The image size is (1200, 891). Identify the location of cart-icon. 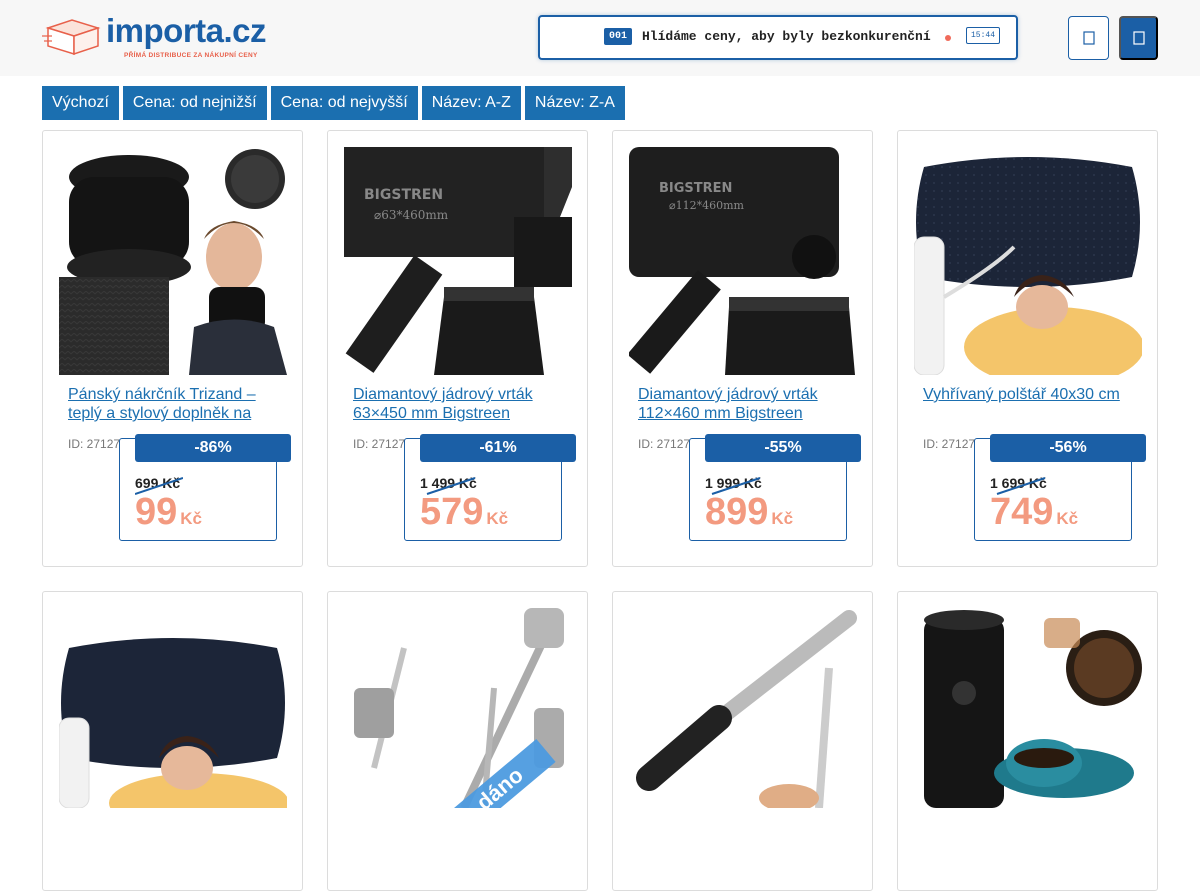
(1138, 38).